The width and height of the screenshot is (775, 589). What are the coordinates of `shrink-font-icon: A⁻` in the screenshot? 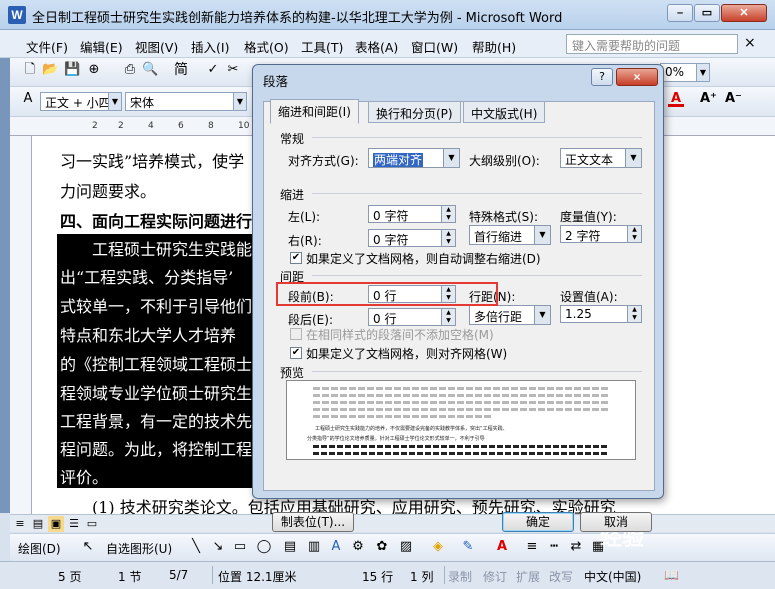 It's located at (733, 99).